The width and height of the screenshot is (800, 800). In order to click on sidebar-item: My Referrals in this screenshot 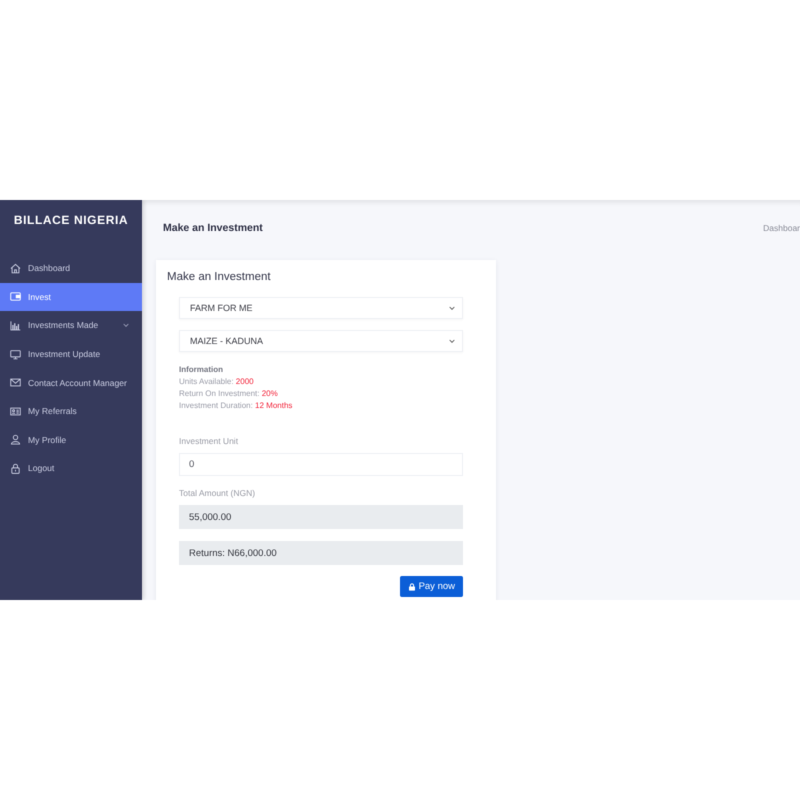, I will do `click(71, 411)`.